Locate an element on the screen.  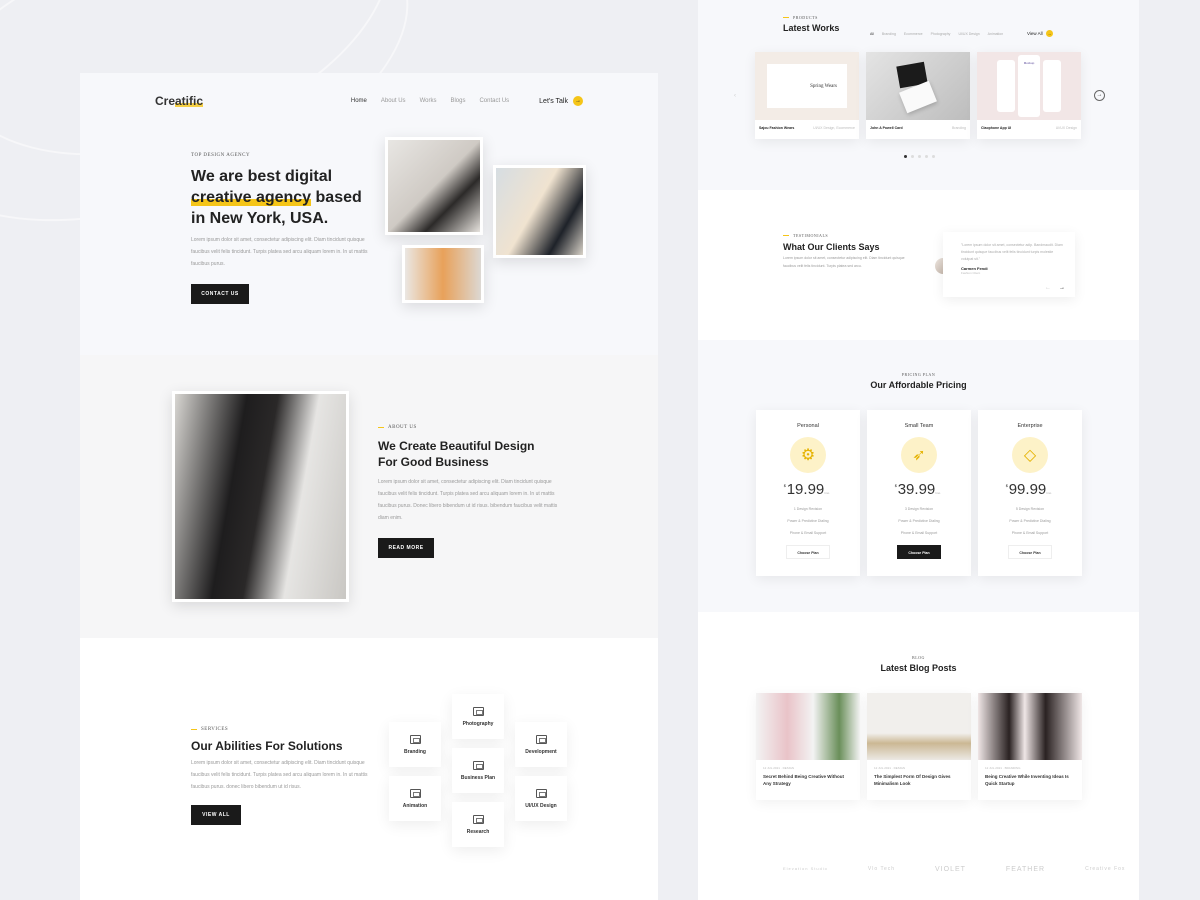
filter-branding: Branding is located at coordinates (889, 34).